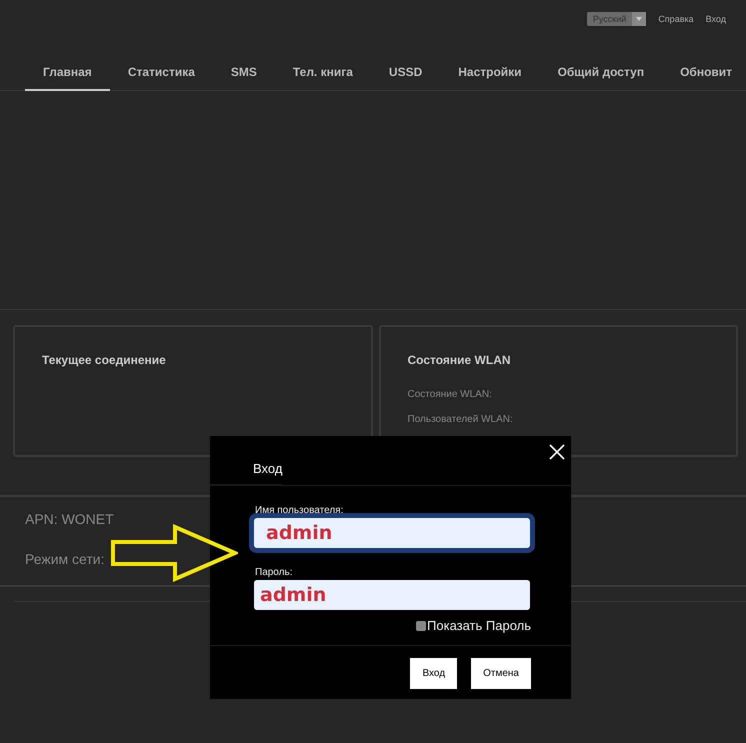 This screenshot has width=746, height=743. Describe the element at coordinates (174, 553) in the screenshot. I see `arrow-icon` at that location.